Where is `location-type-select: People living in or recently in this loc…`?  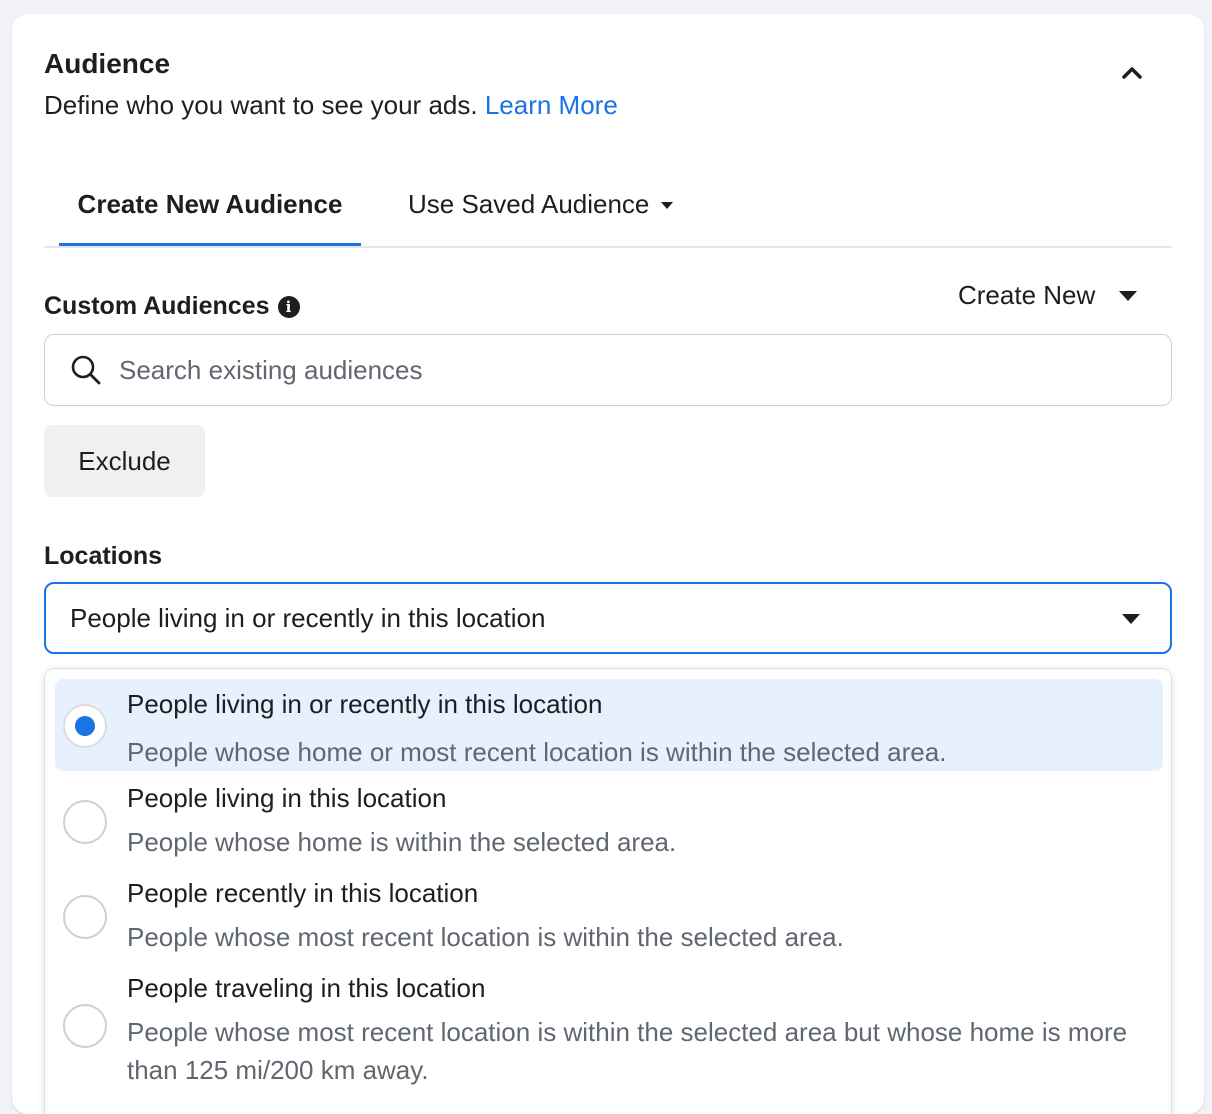 location-type-select: People living in or recently in this loc… is located at coordinates (608, 618).